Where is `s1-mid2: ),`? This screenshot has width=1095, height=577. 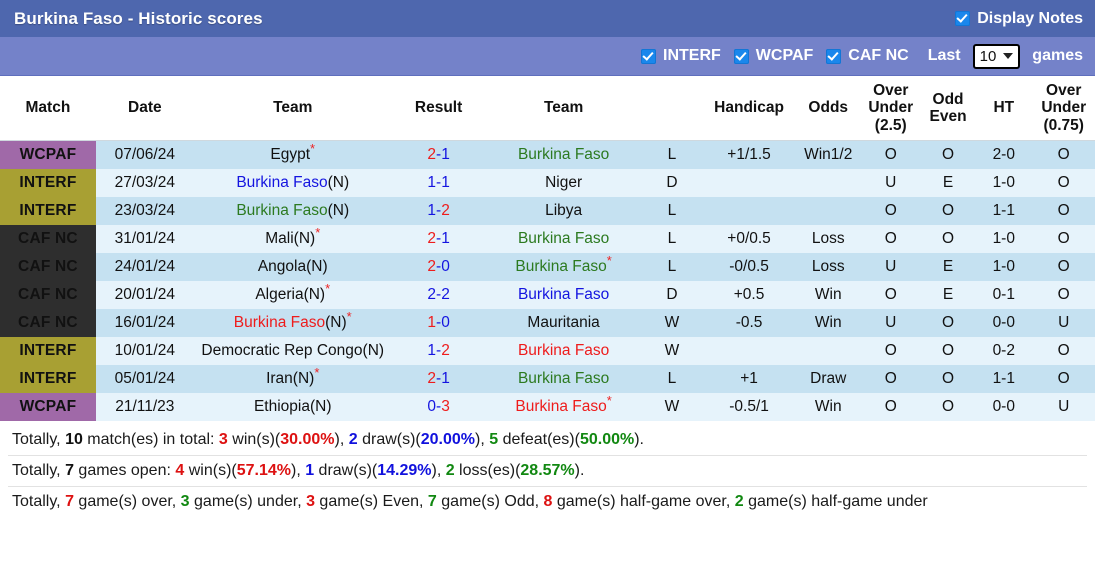 s1-mid2: ), is located at coordinates (341, 439).